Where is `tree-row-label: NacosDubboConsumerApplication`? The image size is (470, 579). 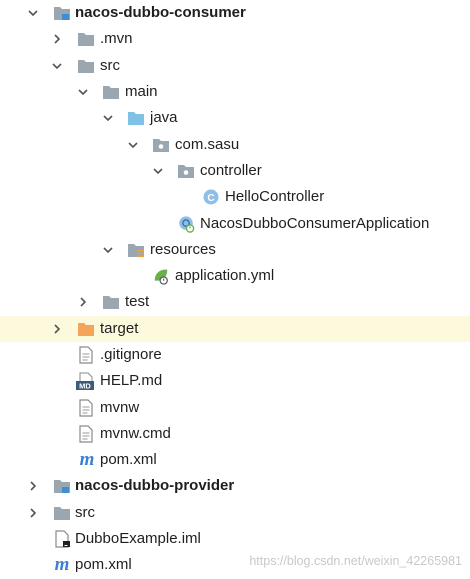
tree-row-label: NacosDubboConsumerApplication is located at coordinates (315, 223).